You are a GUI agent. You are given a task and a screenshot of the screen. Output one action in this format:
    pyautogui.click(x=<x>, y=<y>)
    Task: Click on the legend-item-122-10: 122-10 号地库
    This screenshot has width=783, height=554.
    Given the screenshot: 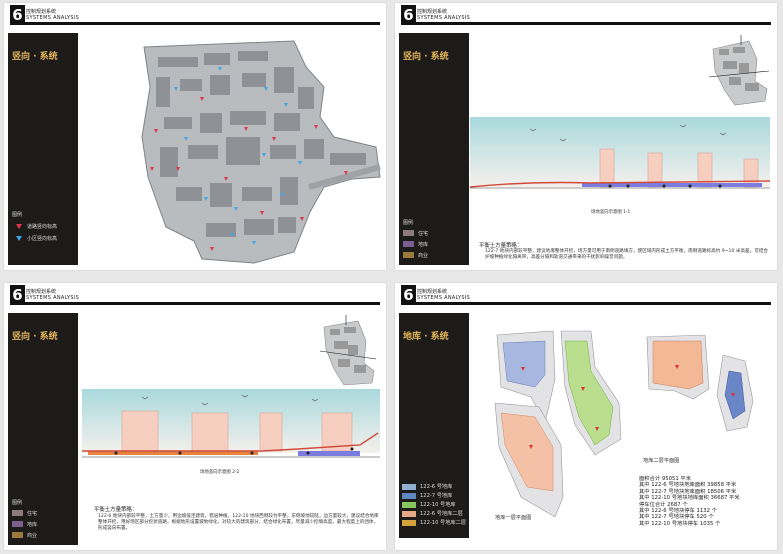 What is the action you would take?
    pyautogui.click(x=434, y=504)
    